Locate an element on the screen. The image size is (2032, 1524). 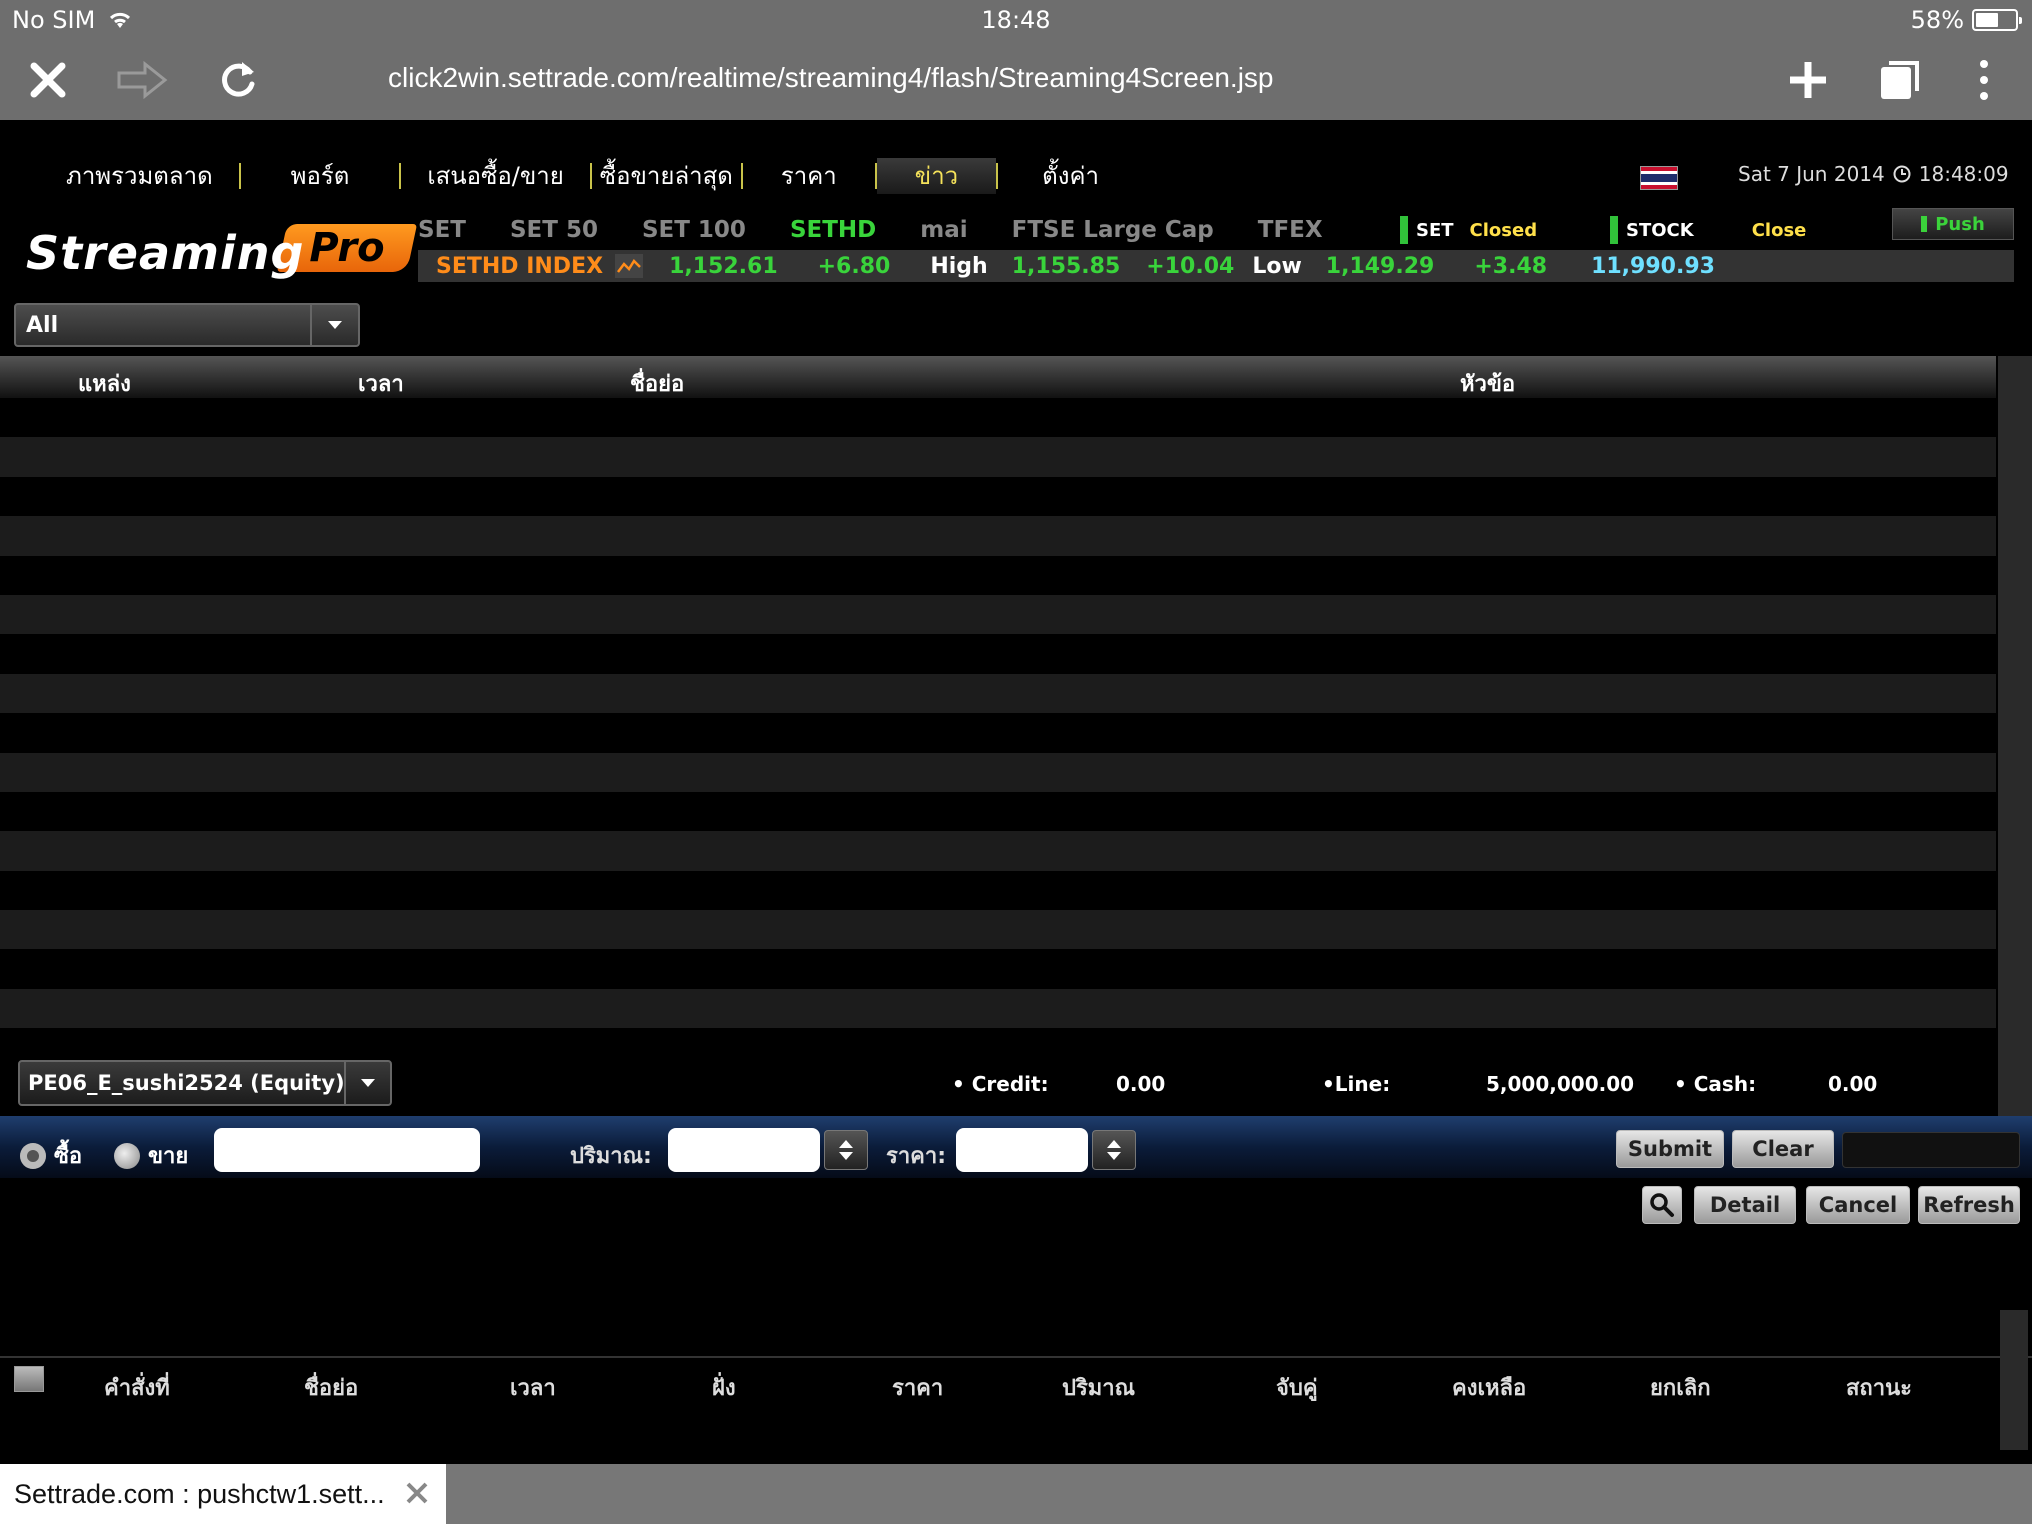
news-table-header: แหล่ง เวลา ชื่อย่อ หัวข้อ is located at coordinates (998, 377).